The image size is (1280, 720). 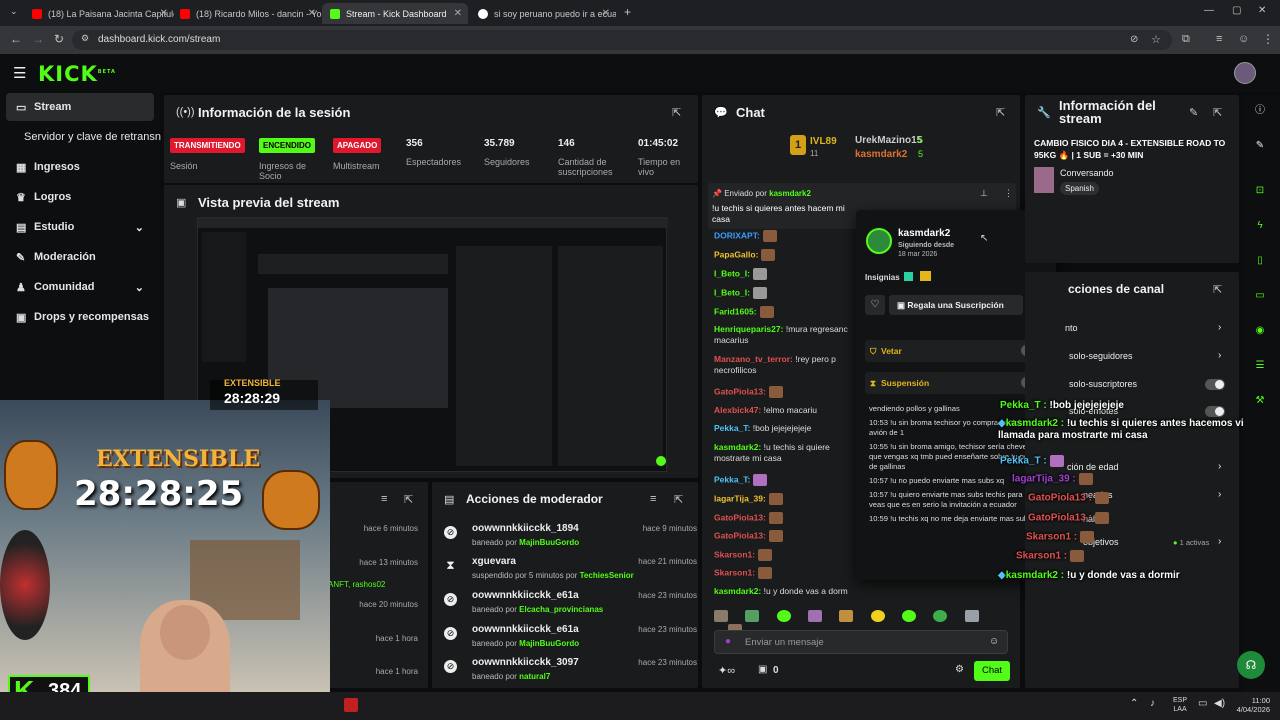 I want to click on tray-mic-icon: ♪, so click(x=1152, y=703).